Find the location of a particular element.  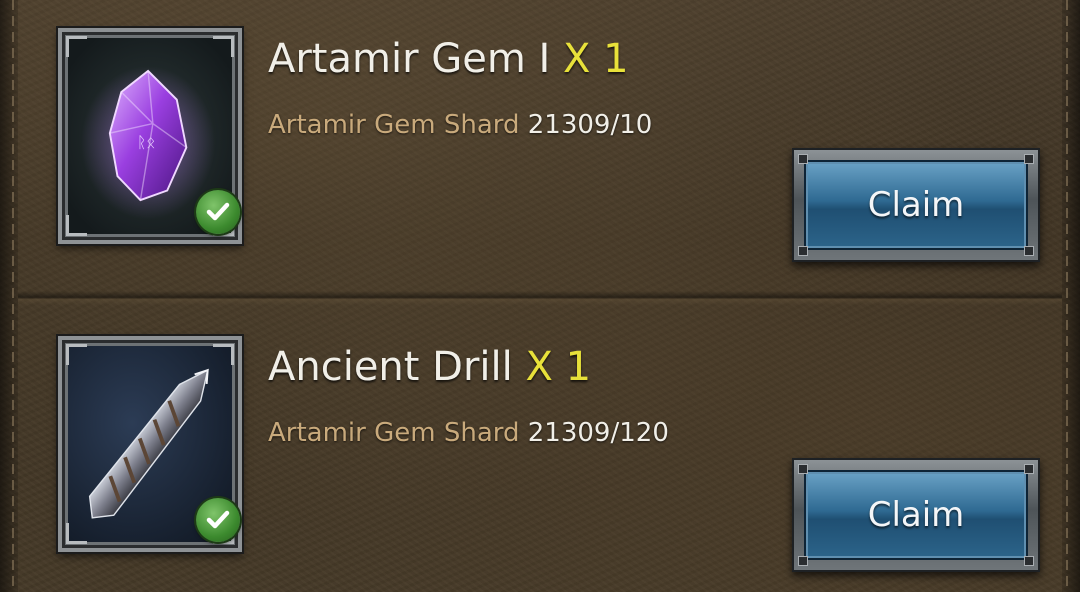

item-title: Ancient Drill X 1 is located at coordinates (429, 367).